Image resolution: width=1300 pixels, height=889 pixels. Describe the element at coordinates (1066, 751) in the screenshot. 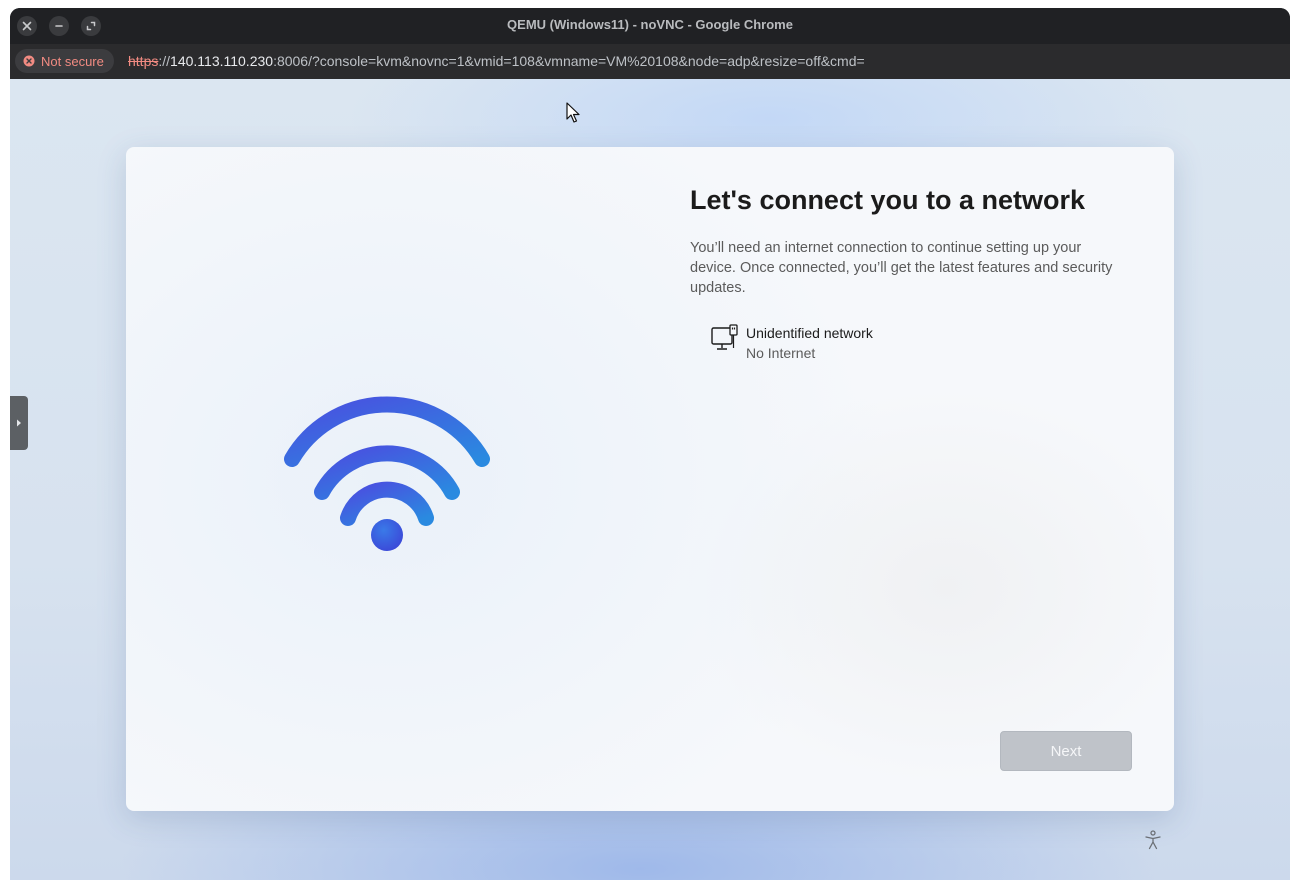

I see `next-button: Next` at that location.